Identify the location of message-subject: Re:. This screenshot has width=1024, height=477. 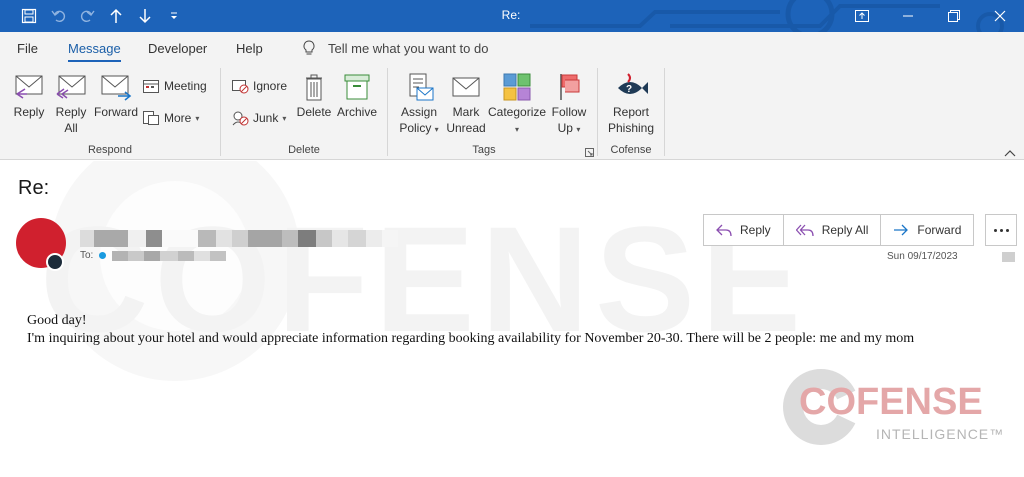
(34, 188).